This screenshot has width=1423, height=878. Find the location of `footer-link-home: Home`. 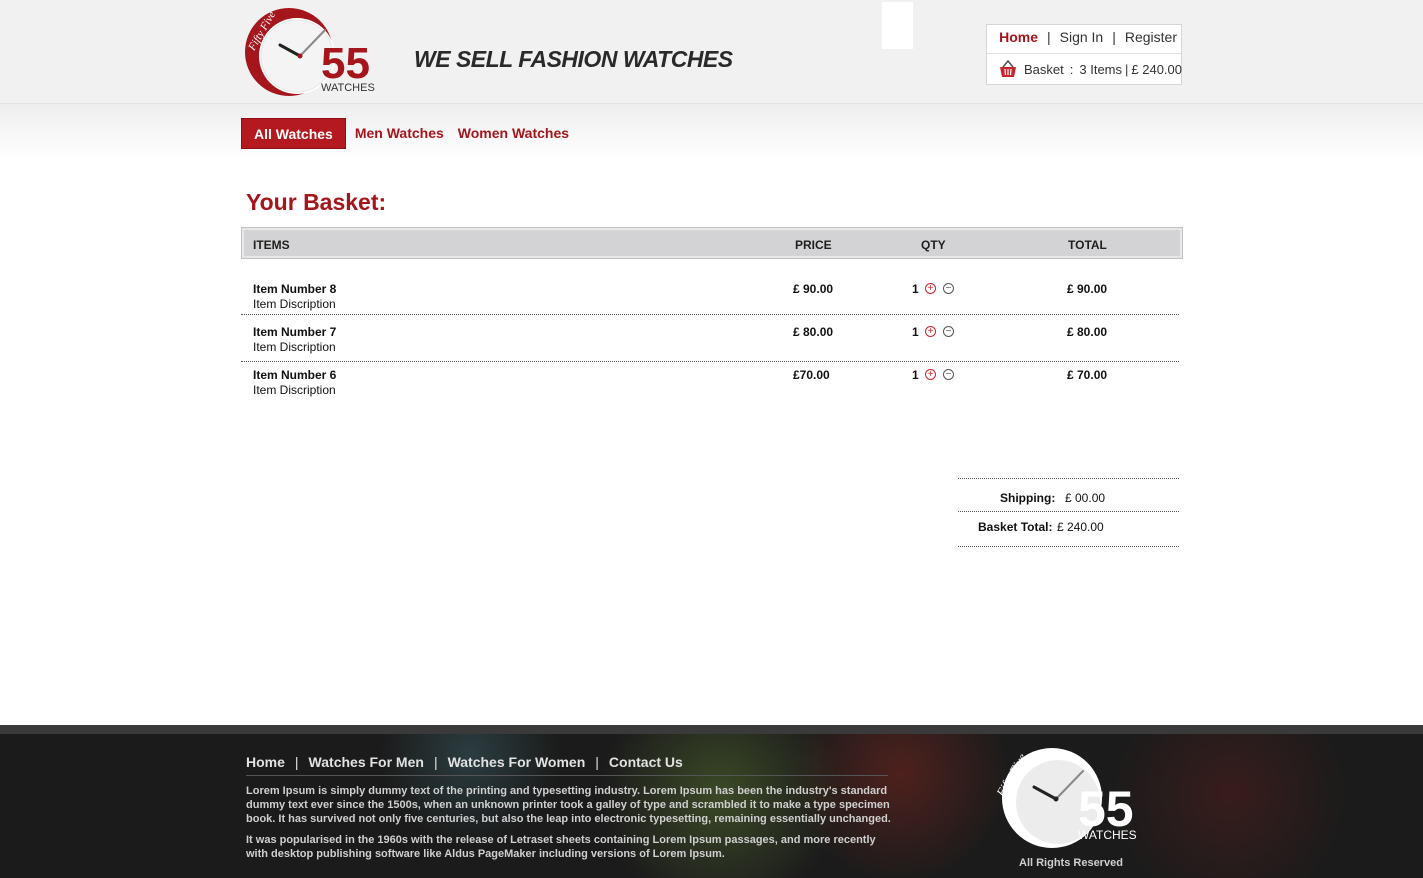

footer-link-home: Home is located at coordinates (265, 762).